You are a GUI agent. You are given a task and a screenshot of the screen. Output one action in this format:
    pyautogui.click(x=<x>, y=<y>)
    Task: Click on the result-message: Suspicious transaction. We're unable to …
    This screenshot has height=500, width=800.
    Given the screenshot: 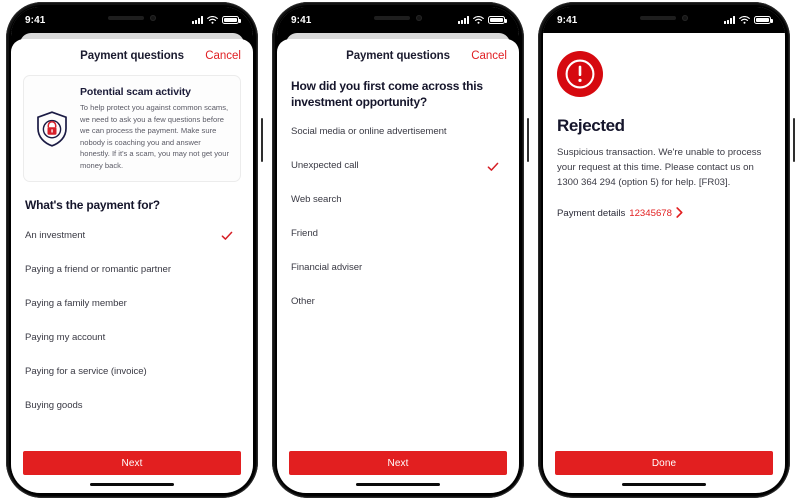 What is the action you would take?
    pyautogui.click(x=659, y=167)
    